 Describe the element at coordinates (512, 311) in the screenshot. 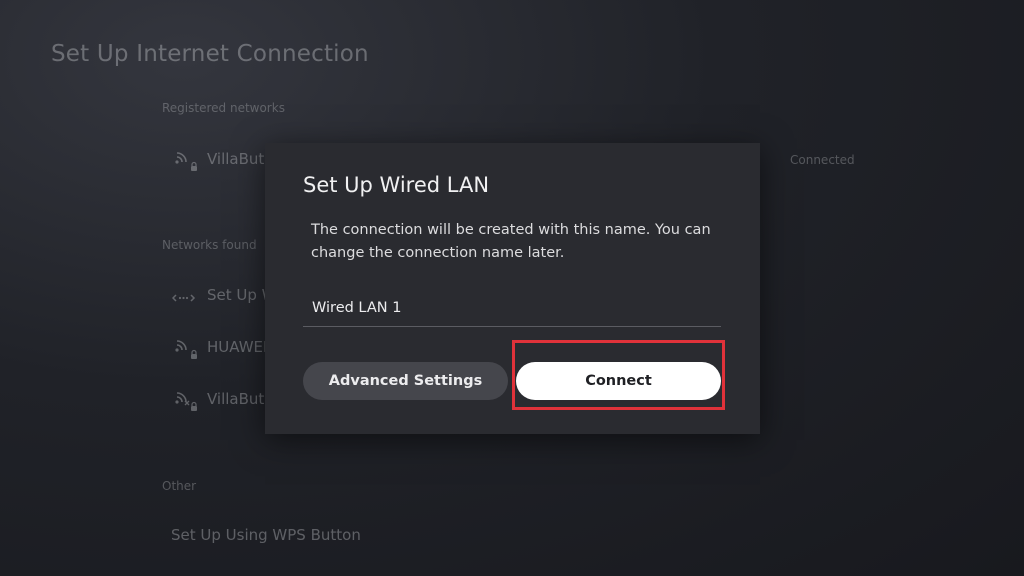

I see `connection-name-input` at that location.